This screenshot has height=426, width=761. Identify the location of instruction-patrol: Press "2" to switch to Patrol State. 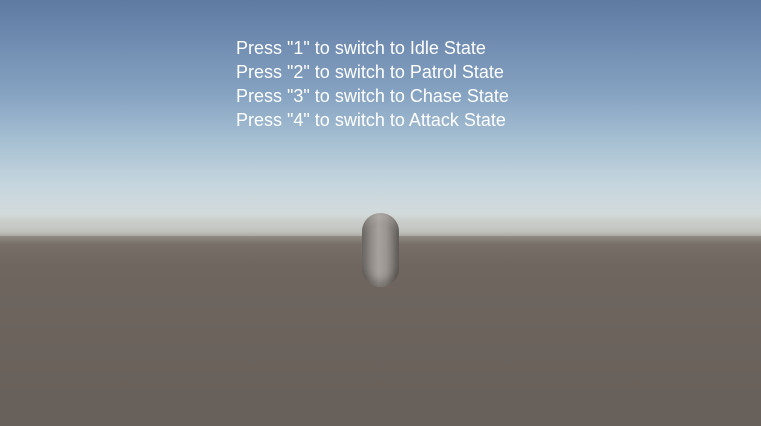
(370, 72).